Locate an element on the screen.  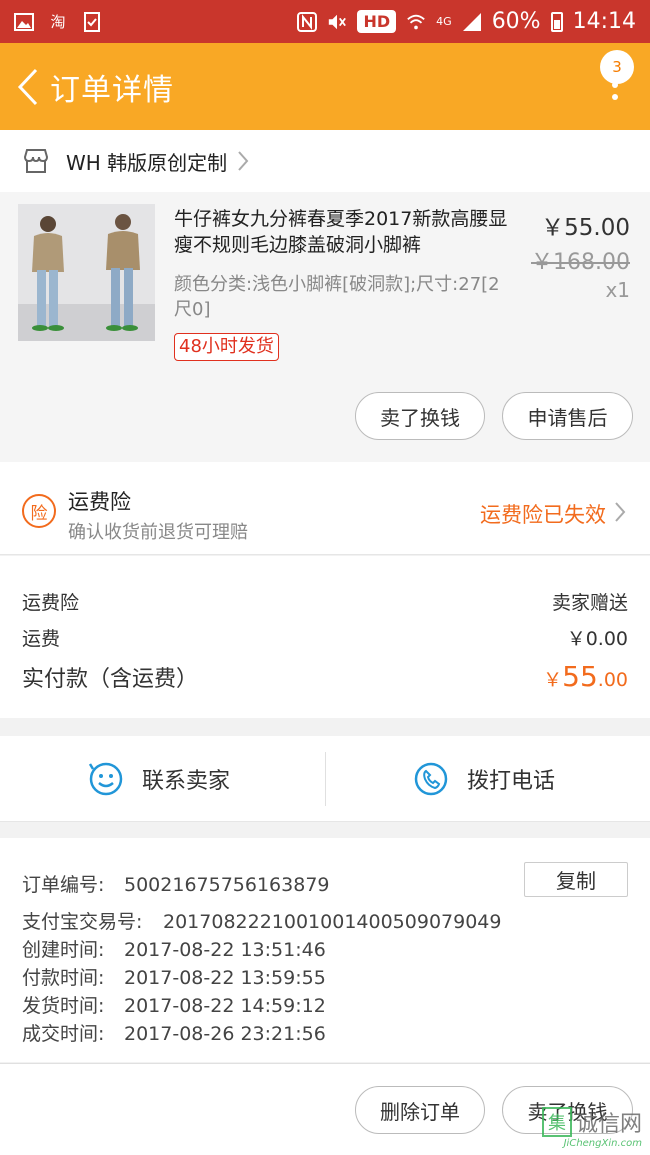
divider is located at coordinates (325, 779).